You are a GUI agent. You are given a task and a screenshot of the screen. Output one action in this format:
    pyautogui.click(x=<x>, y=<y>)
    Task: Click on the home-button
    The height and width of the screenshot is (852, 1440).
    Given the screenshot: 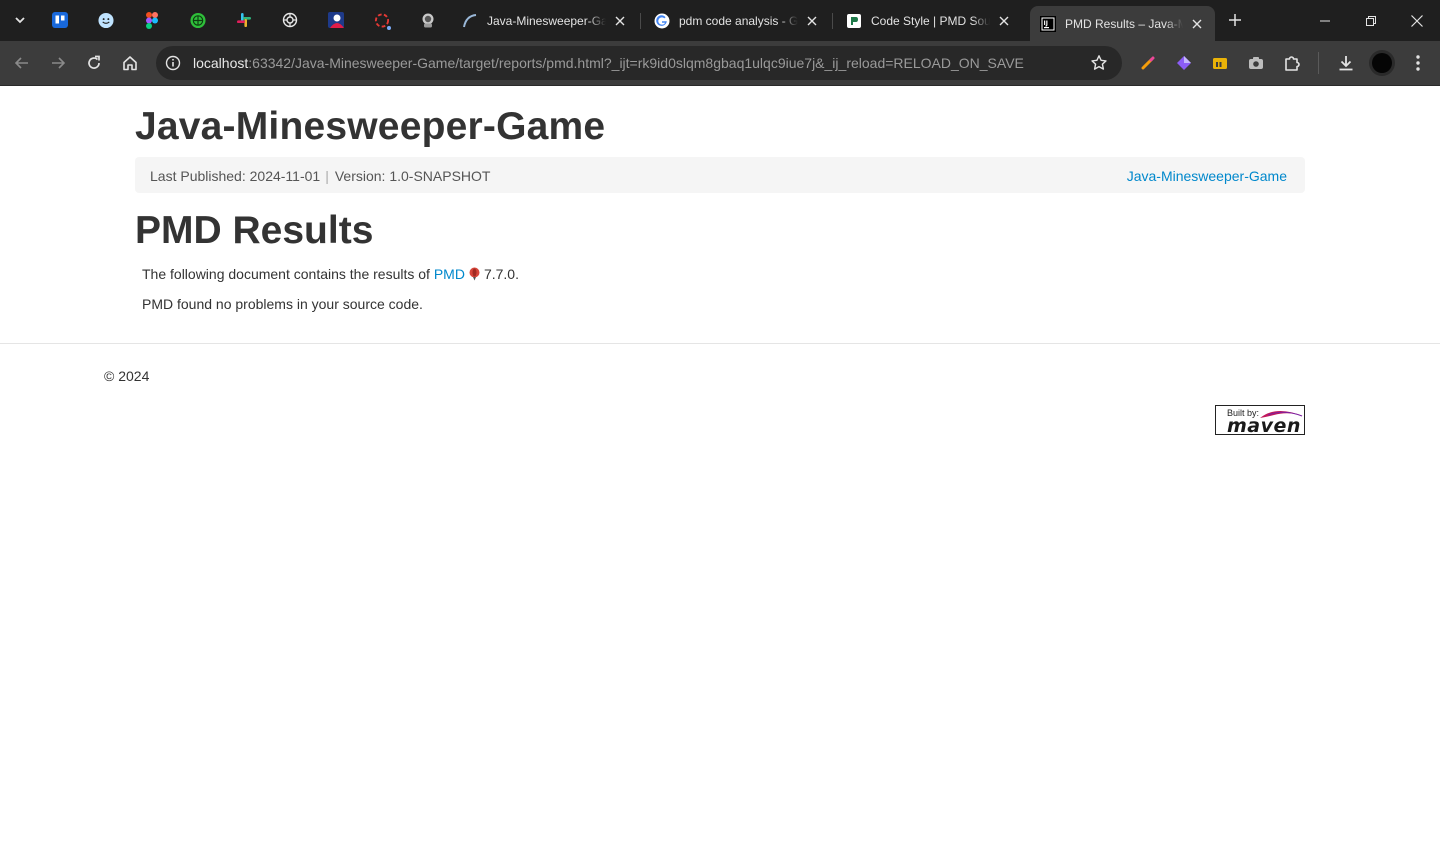 What is the action you would take?
    pyautogui.click(x=130, y=63)
    